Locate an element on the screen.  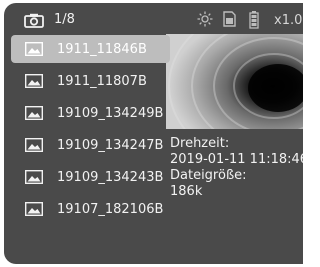
file-item: 1911_11846B is located at coordinates (90, 49).